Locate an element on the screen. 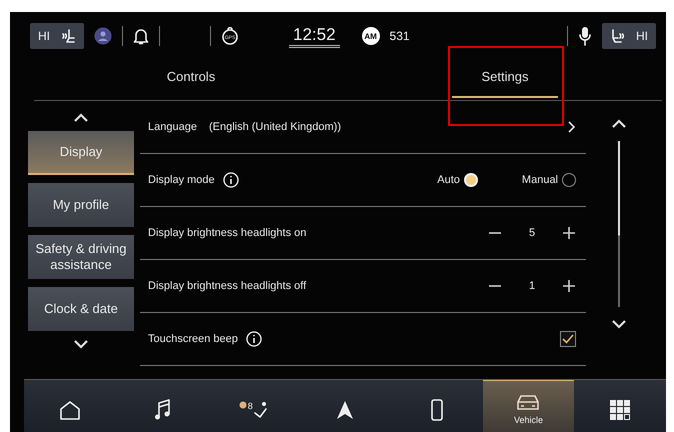  setting-value: (English (United Kingdom)) is located at coordinates (275, 127).